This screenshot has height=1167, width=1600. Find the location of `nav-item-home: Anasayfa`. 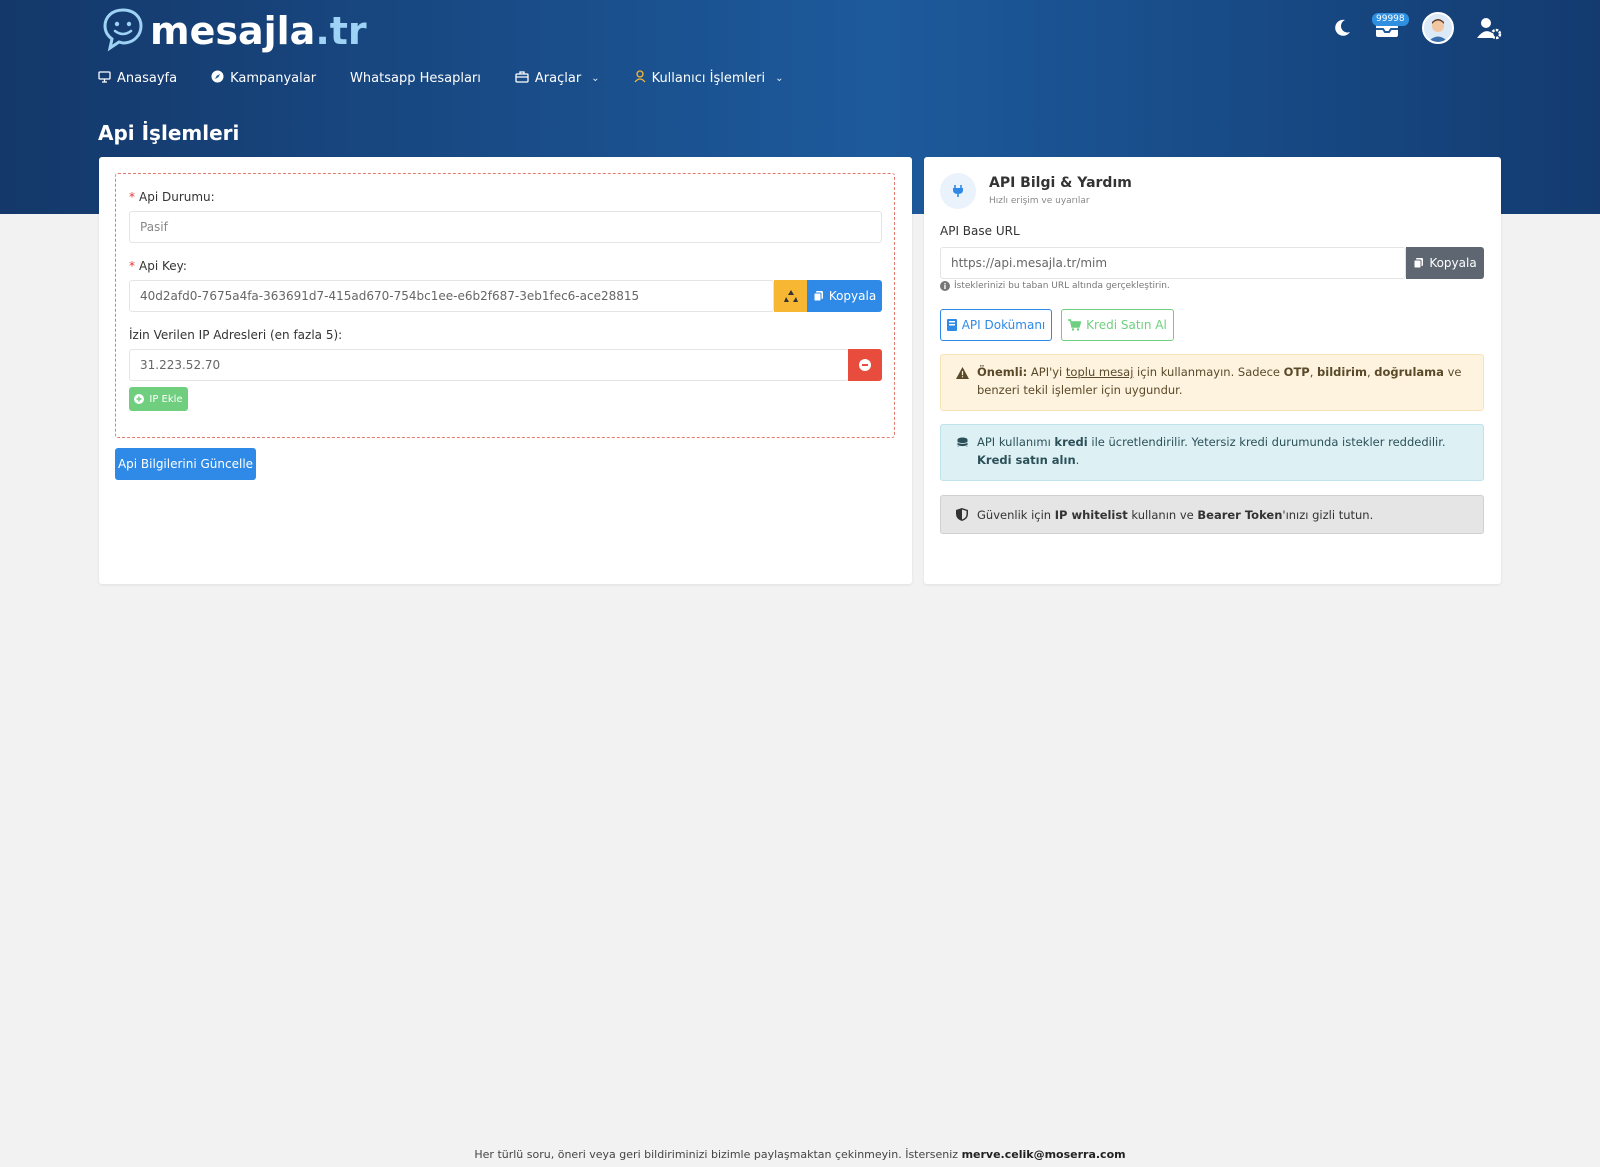

nav-item-home: Anasayfa is located at coordinates (138, 78).